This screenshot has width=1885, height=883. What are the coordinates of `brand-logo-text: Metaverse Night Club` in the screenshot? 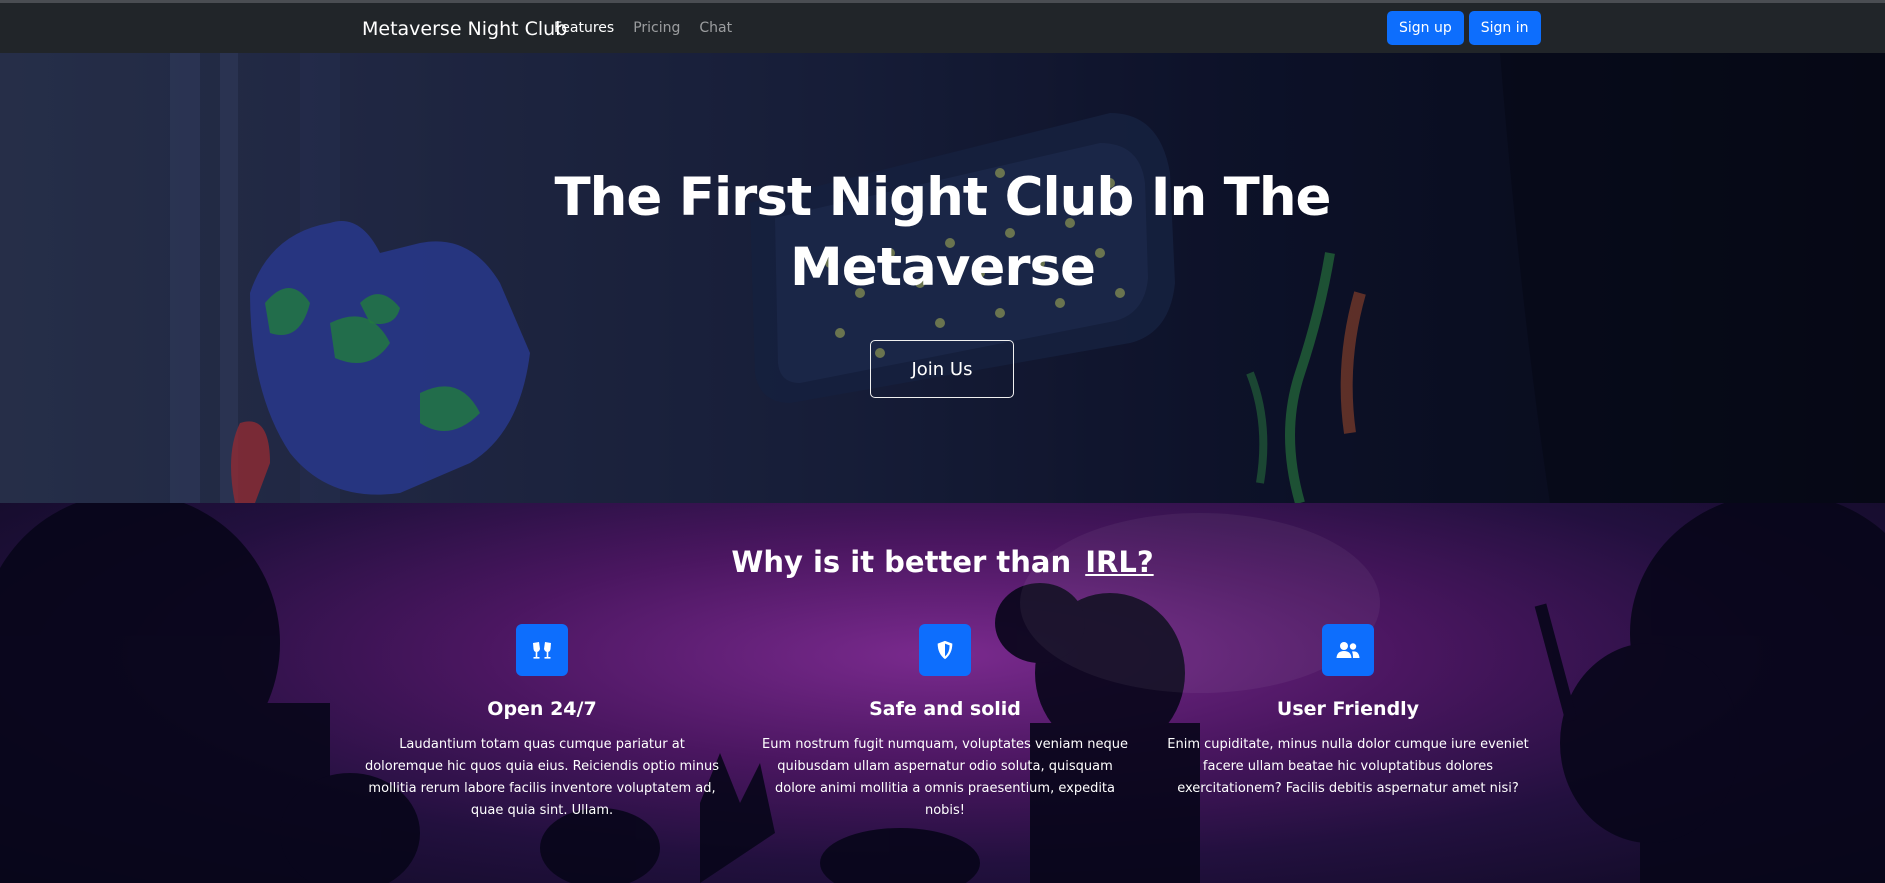 It's located at (464, 29).